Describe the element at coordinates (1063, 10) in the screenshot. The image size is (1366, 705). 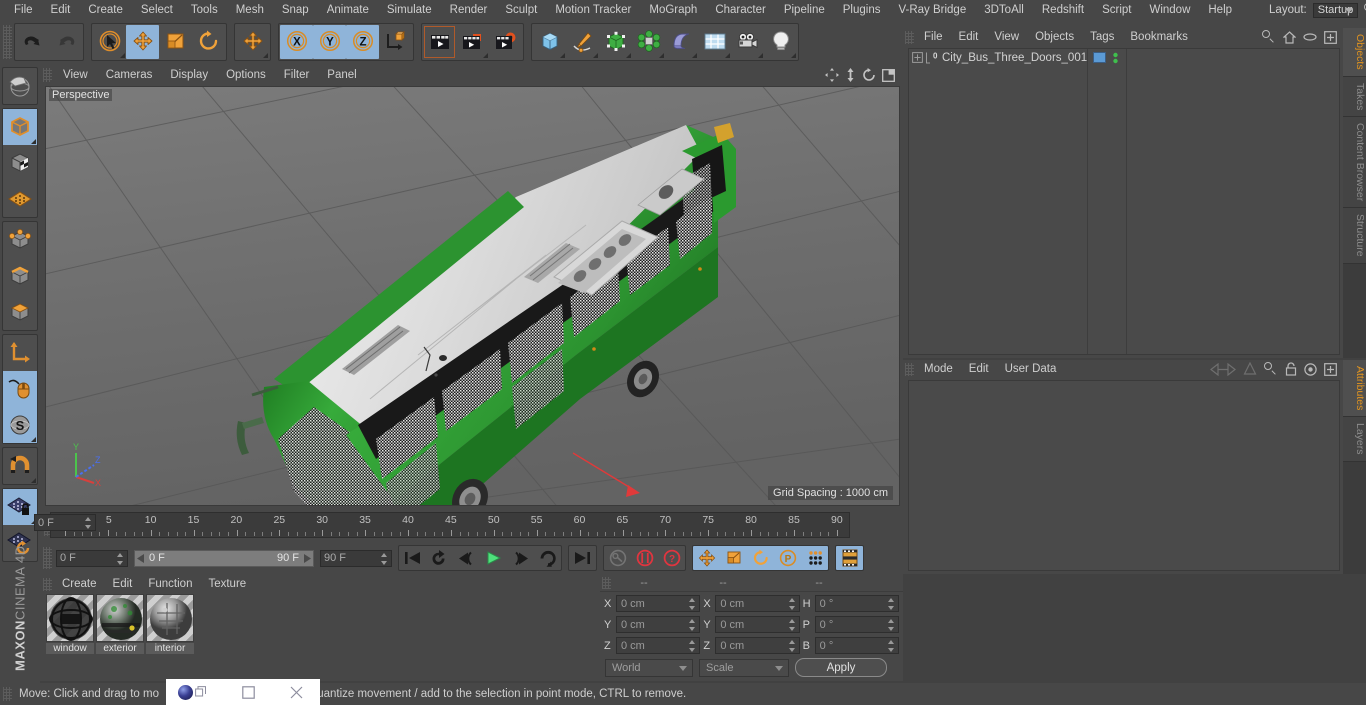
I see `menu-item-redshift: Redshift` at that location.